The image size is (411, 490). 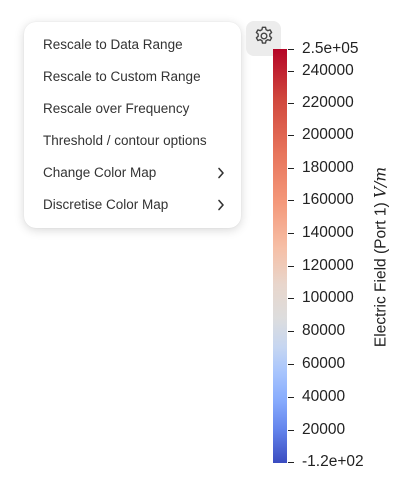 What do you see at coordinates (324, 396) in the screenshot?
I see `colorbar-tick-label: 40000` at bounding box center [324, 396].